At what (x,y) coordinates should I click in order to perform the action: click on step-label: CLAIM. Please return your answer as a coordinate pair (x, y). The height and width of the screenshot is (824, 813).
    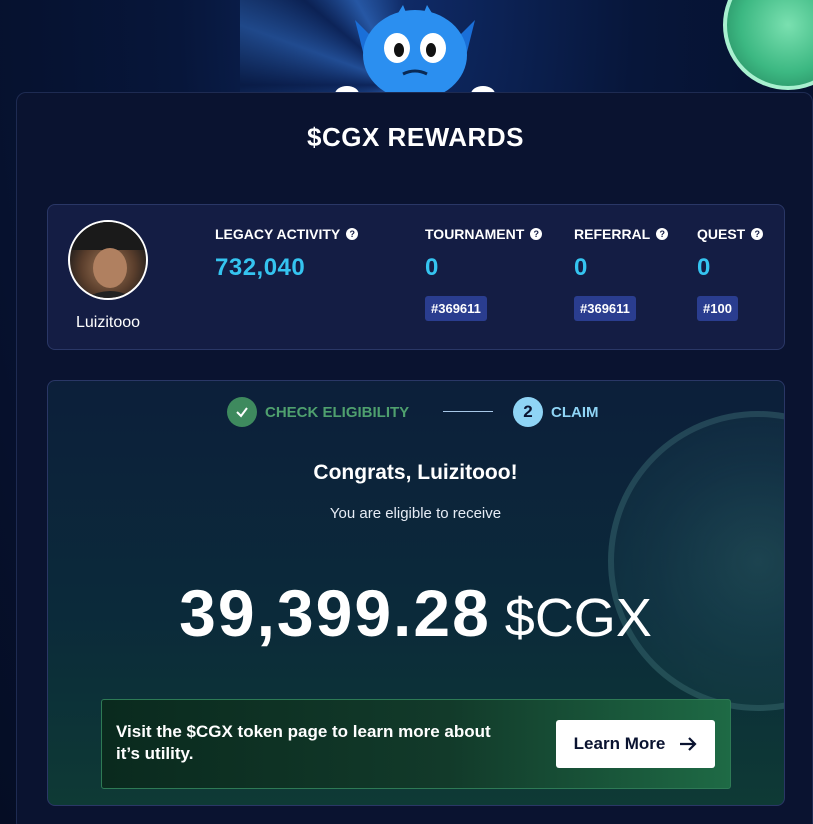
    Looking at the image, I should click on (575, 412).